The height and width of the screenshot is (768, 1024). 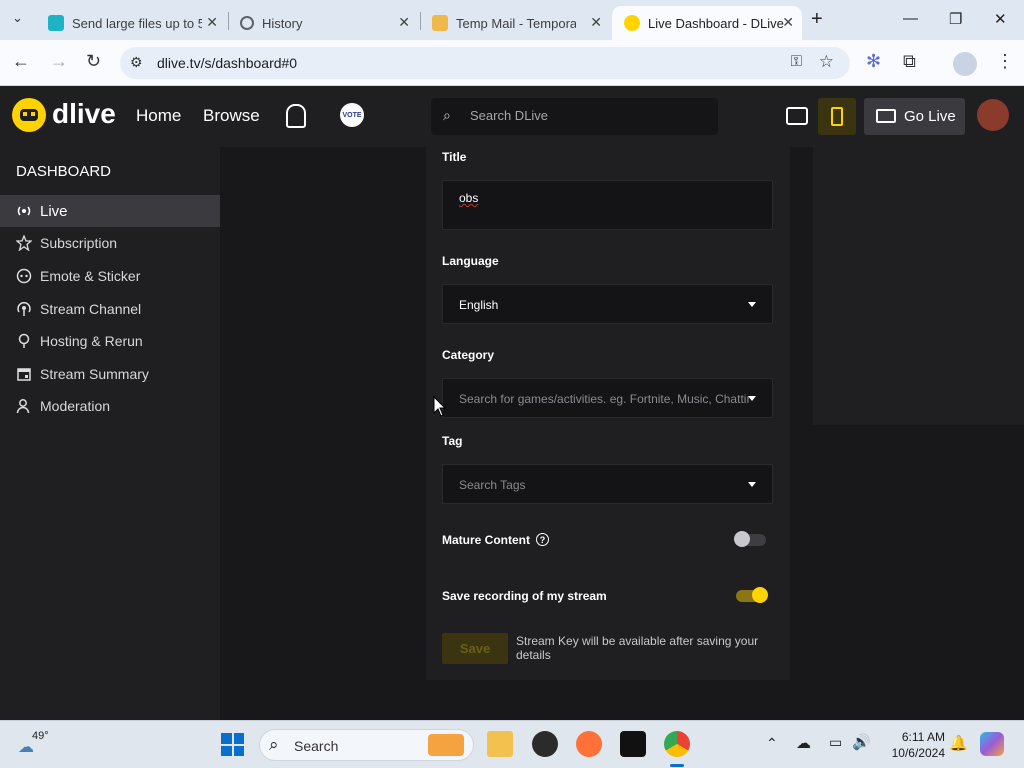 What do you see at coordinates (352, 115) in the screenshot?
I see `vote-badge-icon: VOTE` at bounding box center [352, 115].